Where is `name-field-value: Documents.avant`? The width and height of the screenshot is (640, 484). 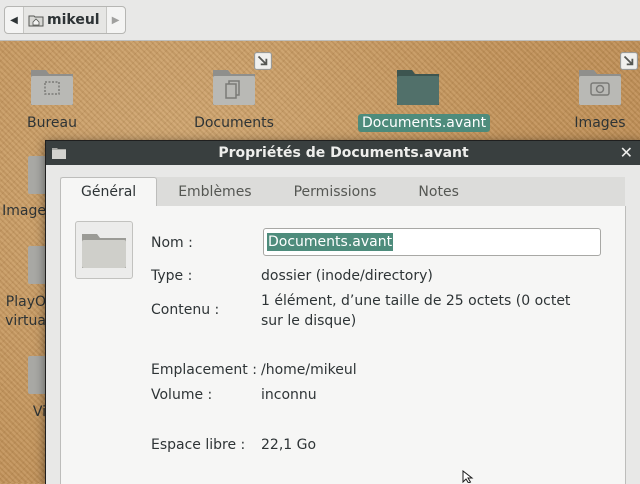 name-field-value: Documents.avant is located at coordinates (330, 242).